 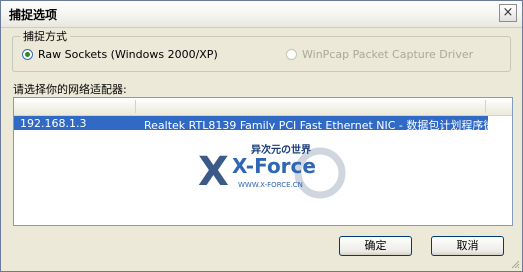 What do you see at coordinates (27, 54) in the screenshot?
I see `radio-selected-icon` at bounding box center [27, 54].